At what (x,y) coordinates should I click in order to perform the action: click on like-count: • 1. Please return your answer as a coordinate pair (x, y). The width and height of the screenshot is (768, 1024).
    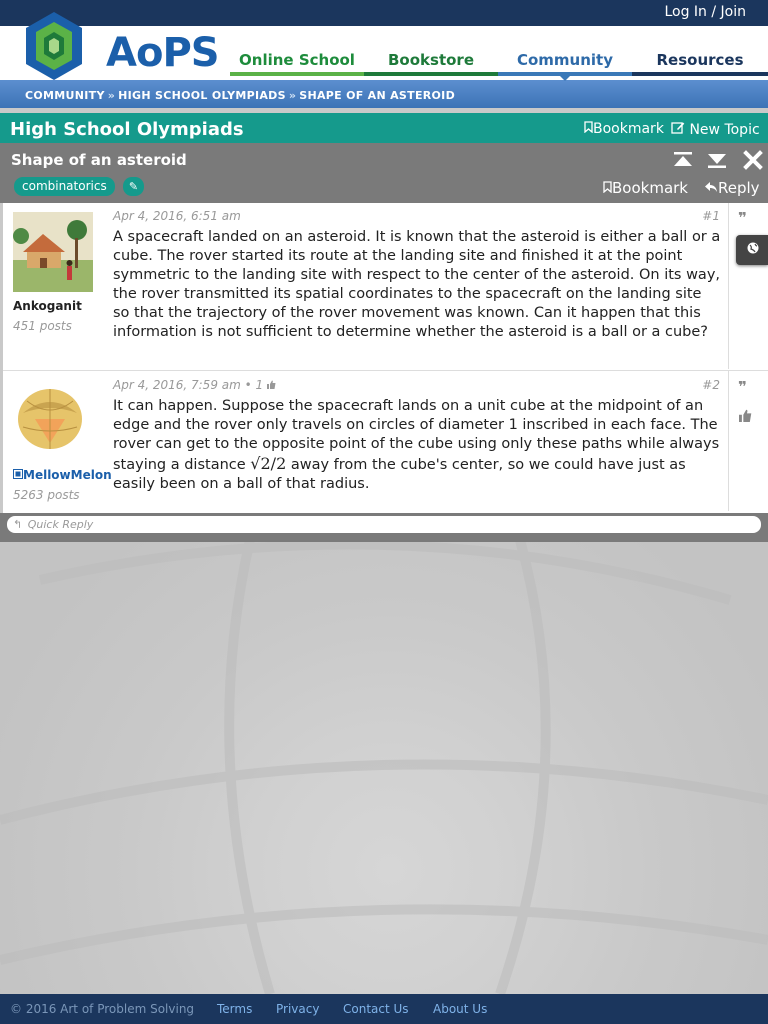
    Looking at the image, I should click on (254, 385).